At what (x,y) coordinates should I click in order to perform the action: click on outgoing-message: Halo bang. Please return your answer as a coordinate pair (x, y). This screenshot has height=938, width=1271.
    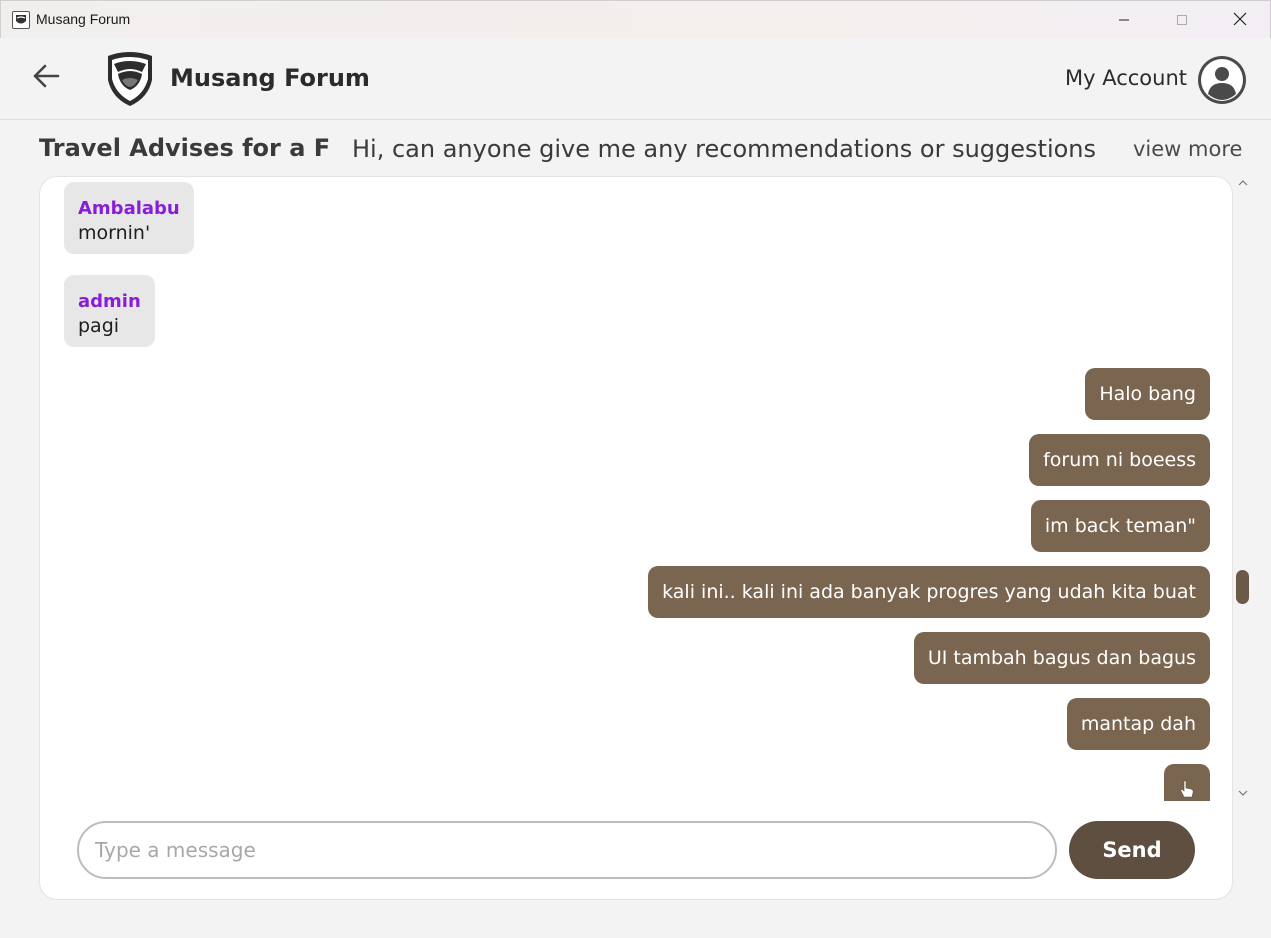
    Looking at the image, I should click on (1147, 394).